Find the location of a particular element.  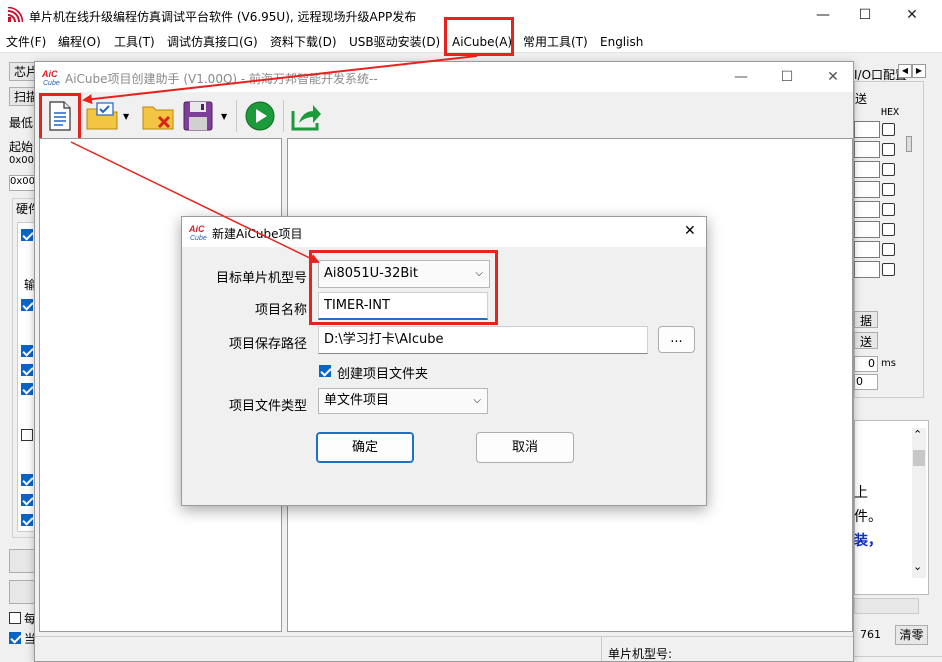

arrow-new-to-dialog is located at coordinates (195, 202).